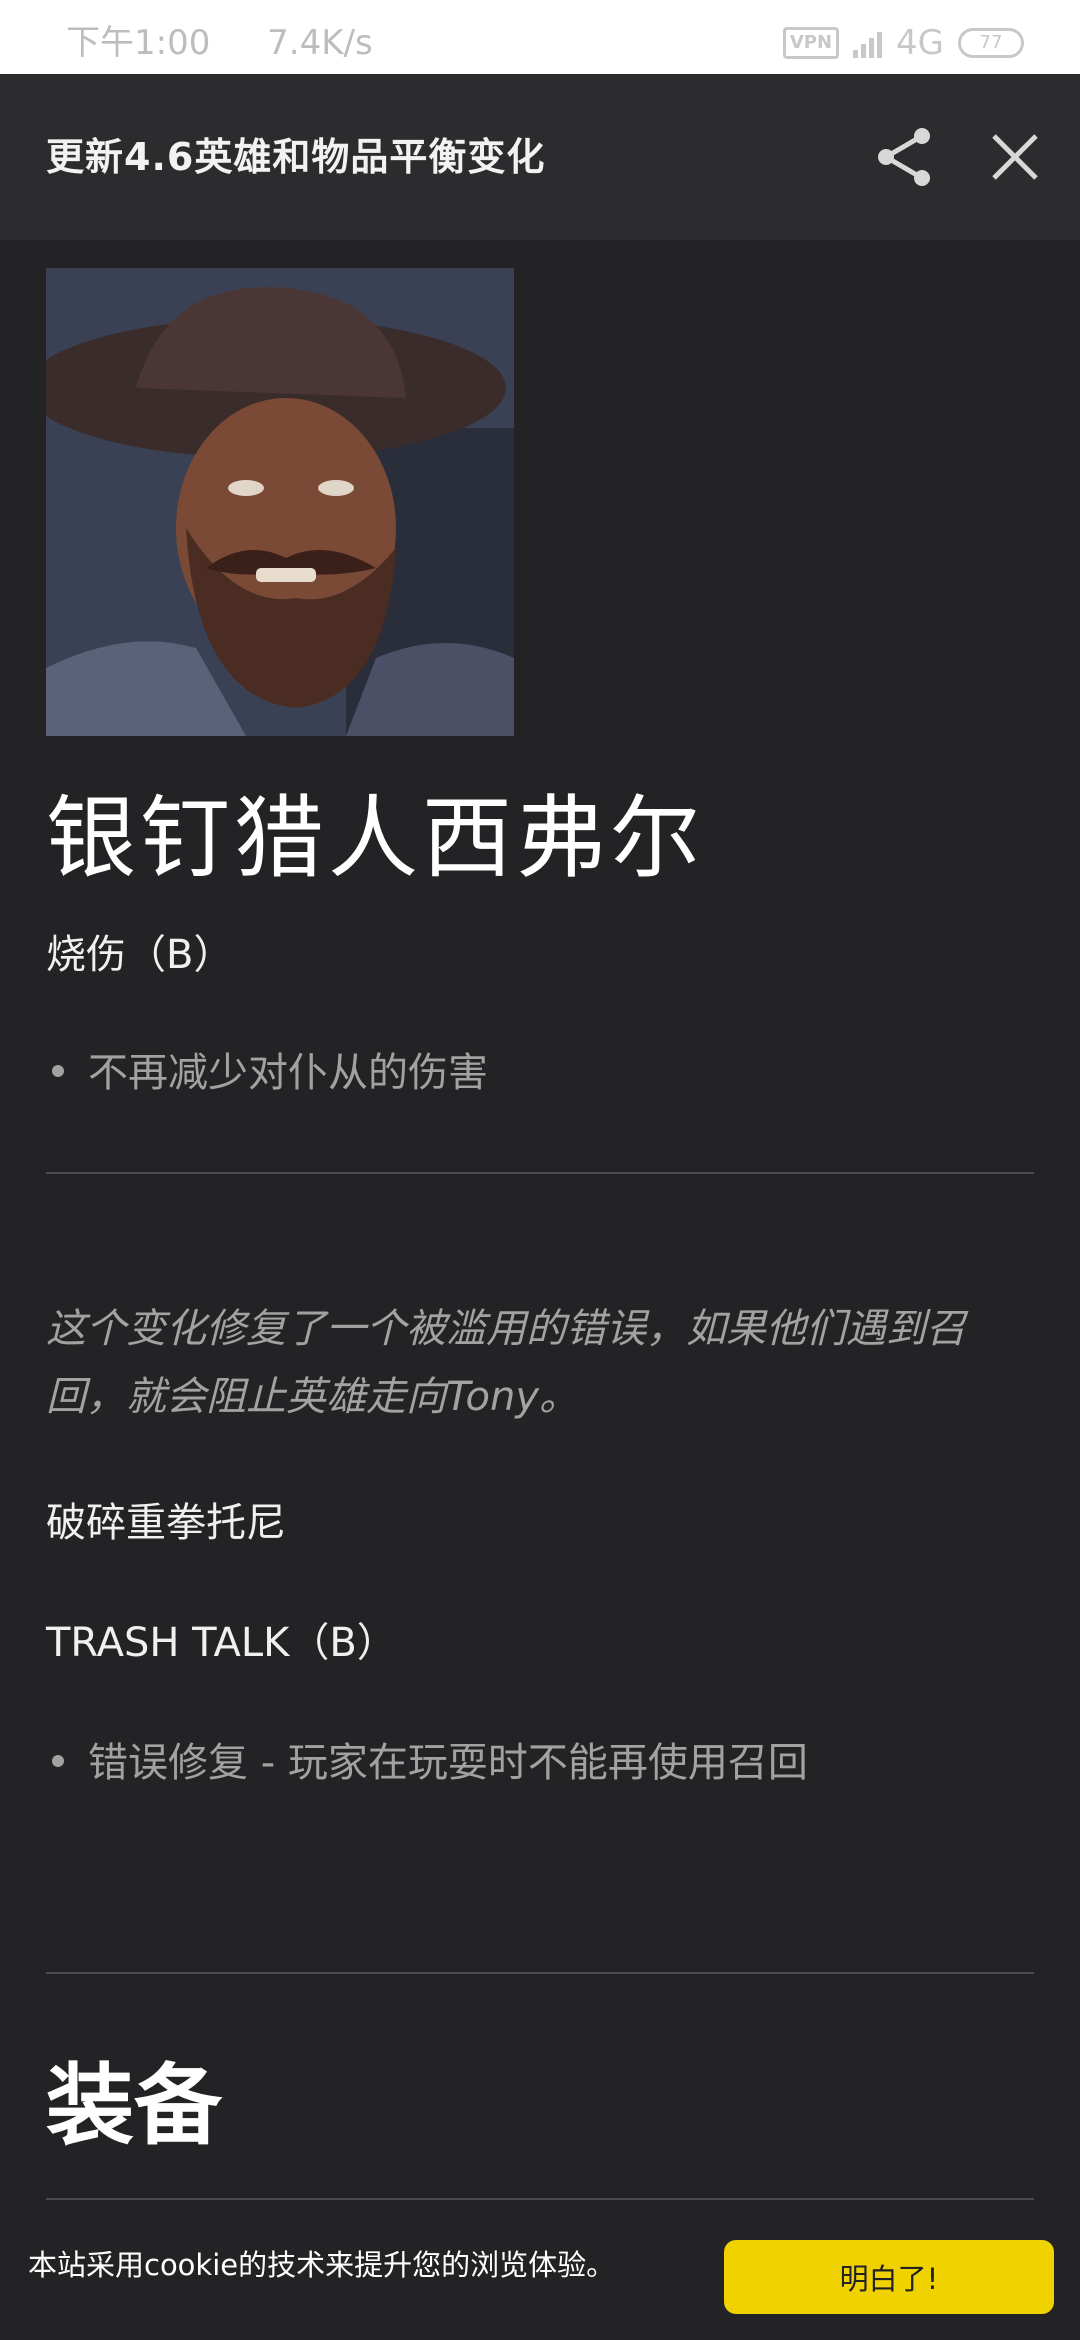 This screenshot has height=2340, width=1080. I want to click on hero-portrait, so click(280, 502).